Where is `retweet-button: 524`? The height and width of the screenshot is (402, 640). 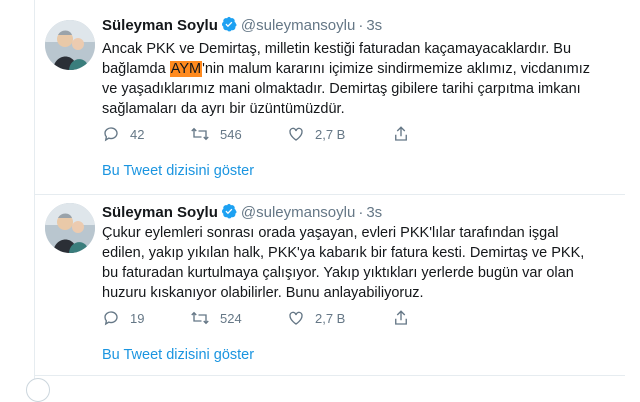 retweet-button: 524 is located at coordinates (216, 318).